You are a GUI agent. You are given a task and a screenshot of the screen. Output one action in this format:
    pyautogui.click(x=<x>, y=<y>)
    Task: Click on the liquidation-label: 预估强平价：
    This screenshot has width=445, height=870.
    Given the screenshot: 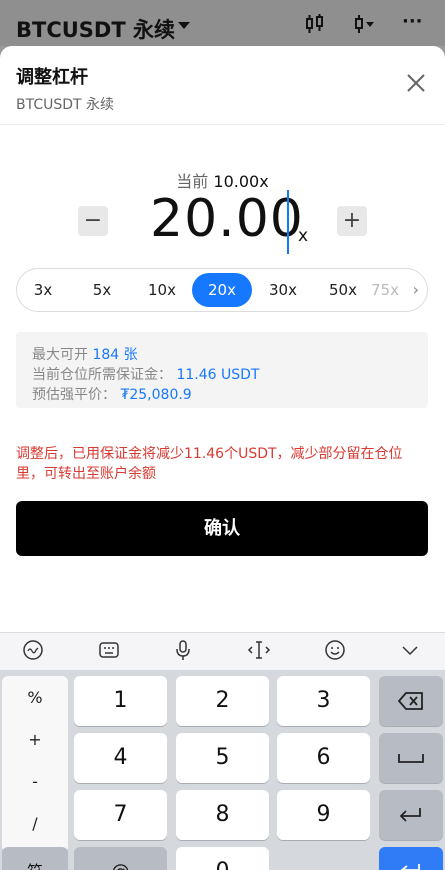 What is the action you would take?
    pyautogui.click(x=74, y=395)
    